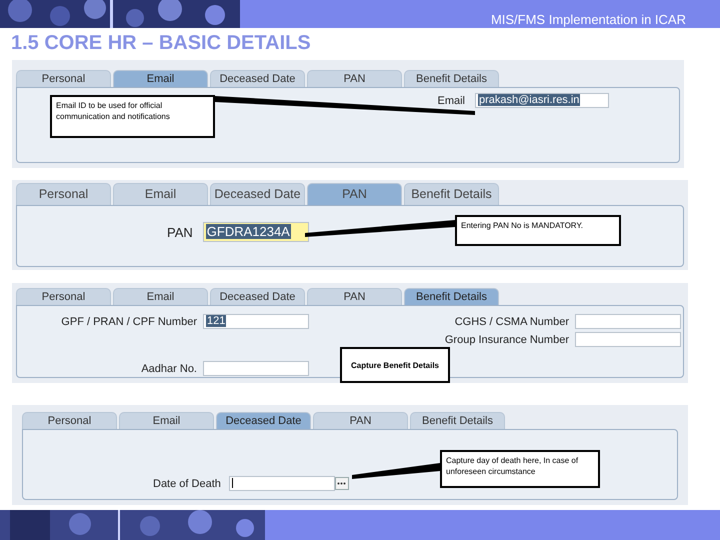  I want to click on header-text: MIS/FMS Implementation in ICAR, so click(588, 19).